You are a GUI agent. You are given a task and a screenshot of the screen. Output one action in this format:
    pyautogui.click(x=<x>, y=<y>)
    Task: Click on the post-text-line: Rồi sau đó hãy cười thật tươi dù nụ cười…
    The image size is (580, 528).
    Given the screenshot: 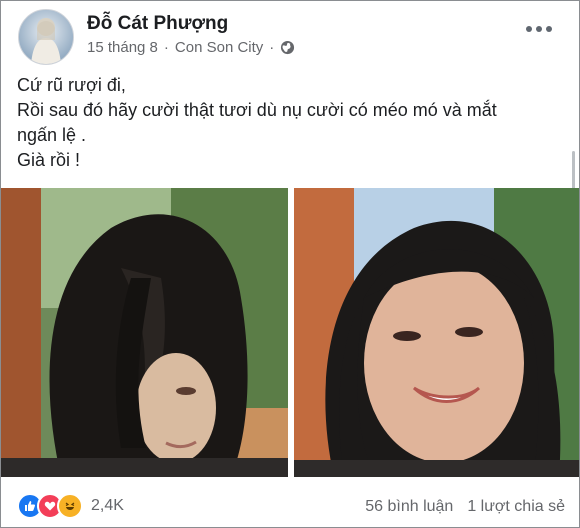 What is the action you would take?
    pyautogui.click(x=257, y=110)
    